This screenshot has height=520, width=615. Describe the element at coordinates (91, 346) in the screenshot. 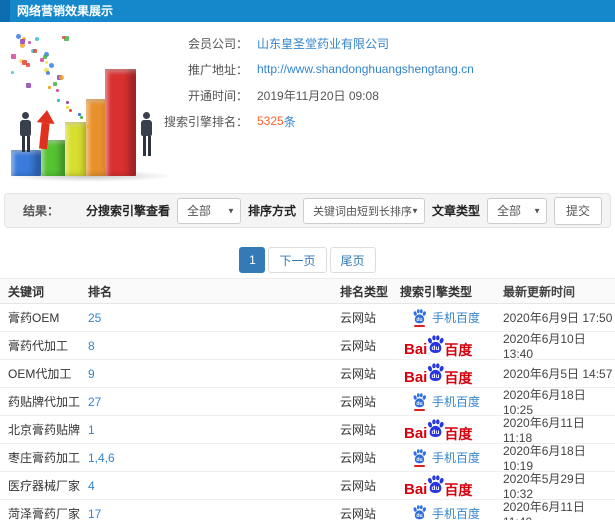

I see `rank-link: 8` at that location.